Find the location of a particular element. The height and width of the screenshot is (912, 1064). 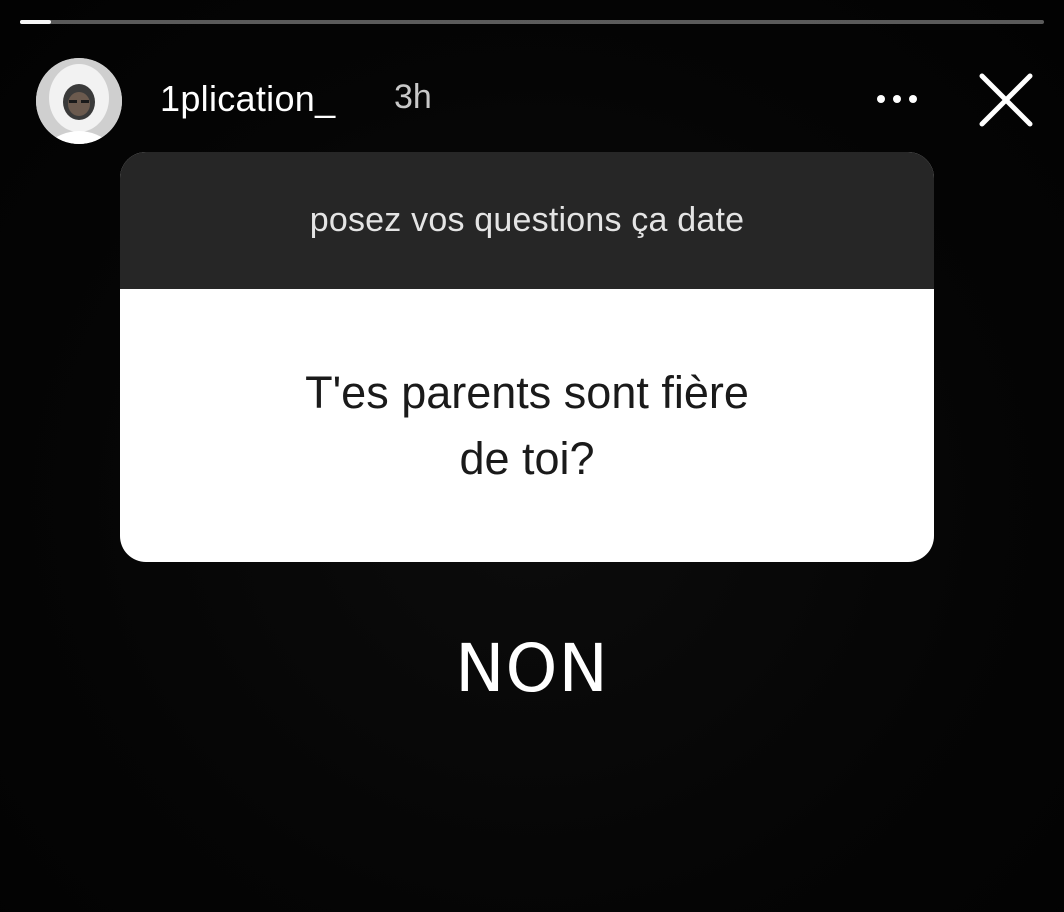

story-progress-bar is located at coordinates (532, 22).